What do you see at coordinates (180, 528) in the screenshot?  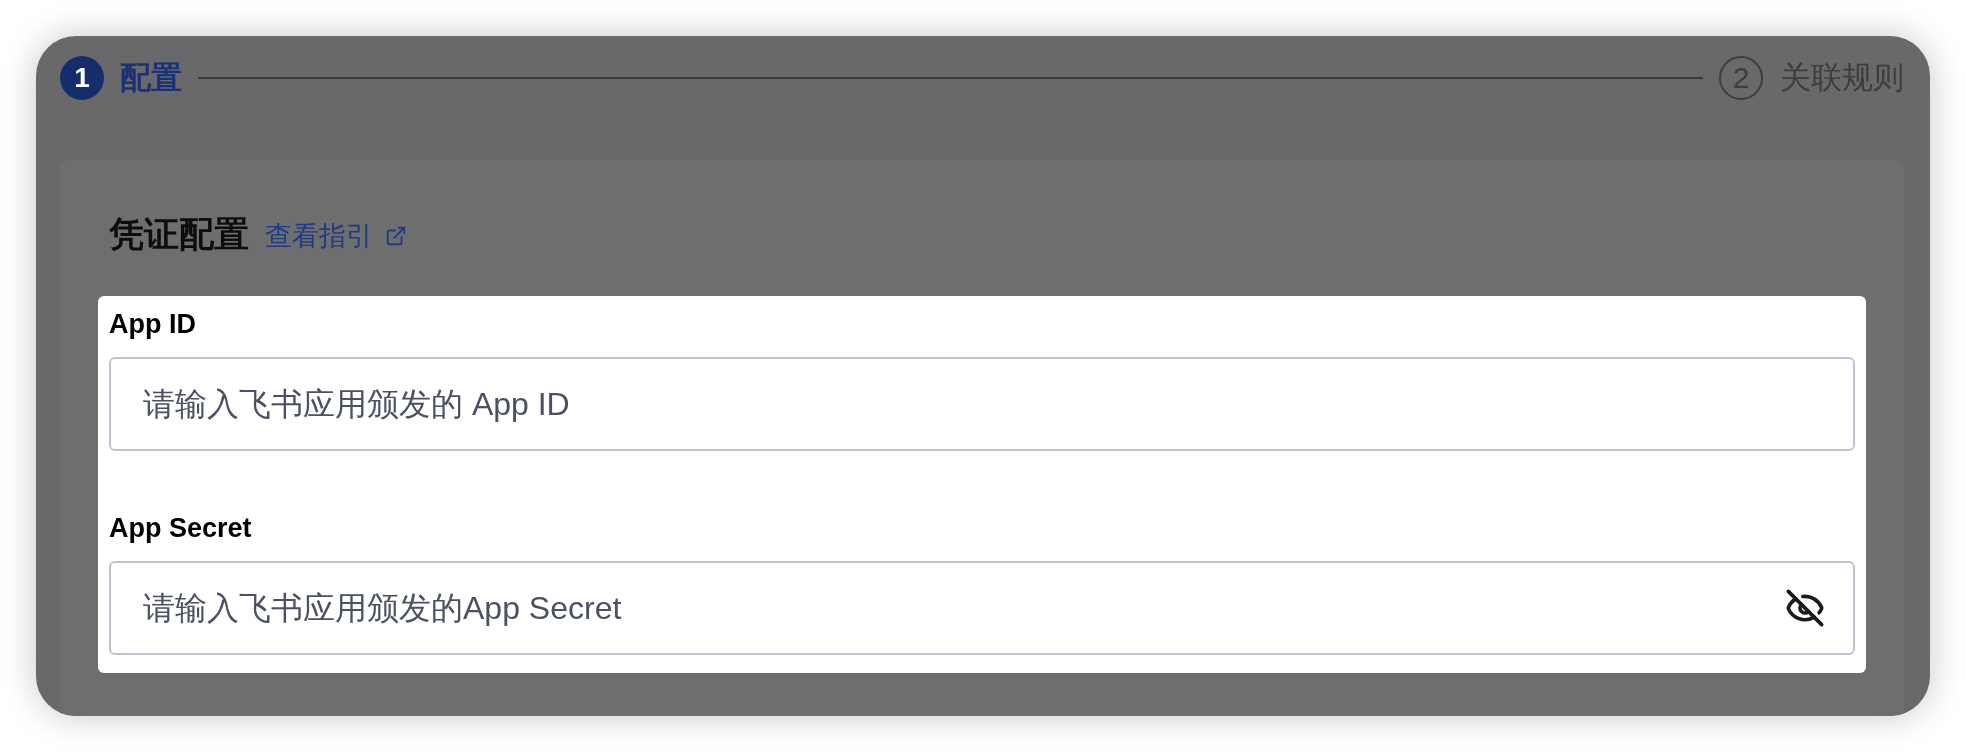 I see `field-label: App Secret` at bounding box center [180, 528].